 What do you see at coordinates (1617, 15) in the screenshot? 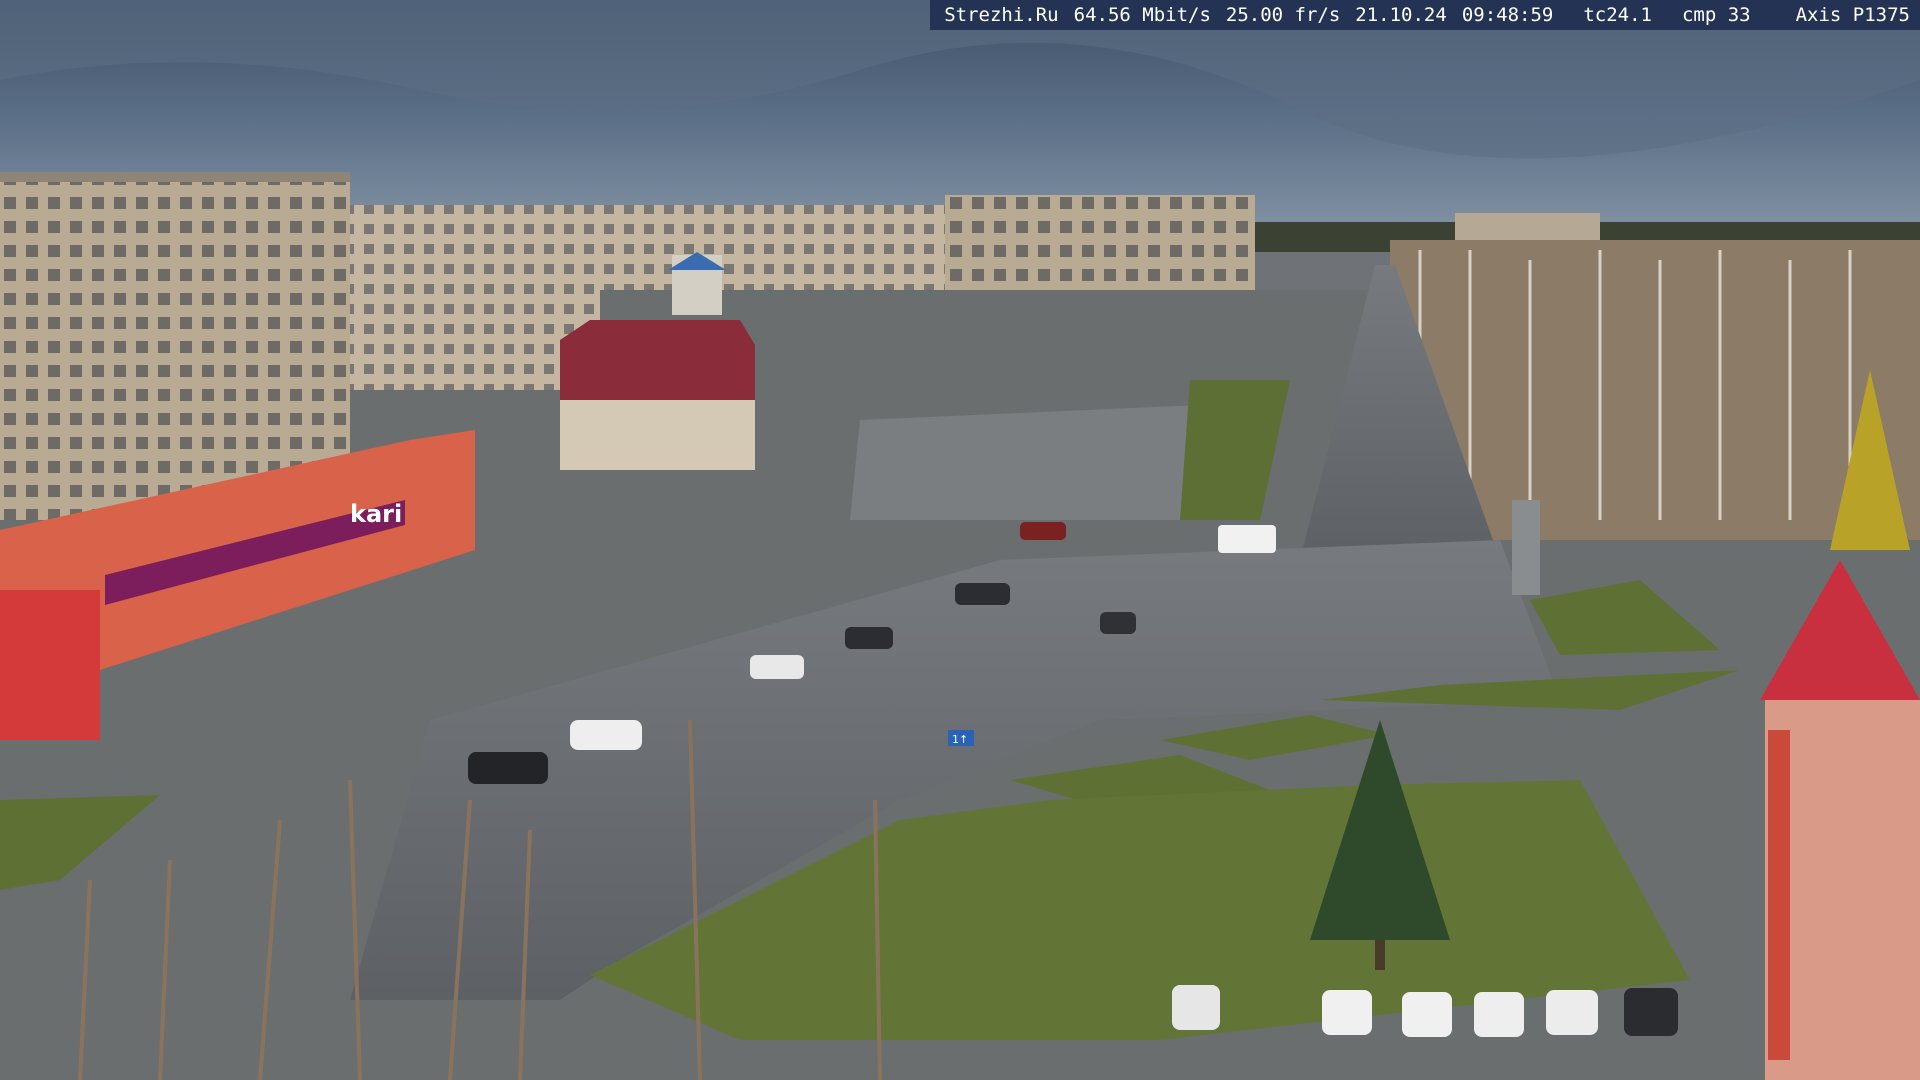
I see `overlay-tc: tc24.1` at bounding box center [1617, 15].